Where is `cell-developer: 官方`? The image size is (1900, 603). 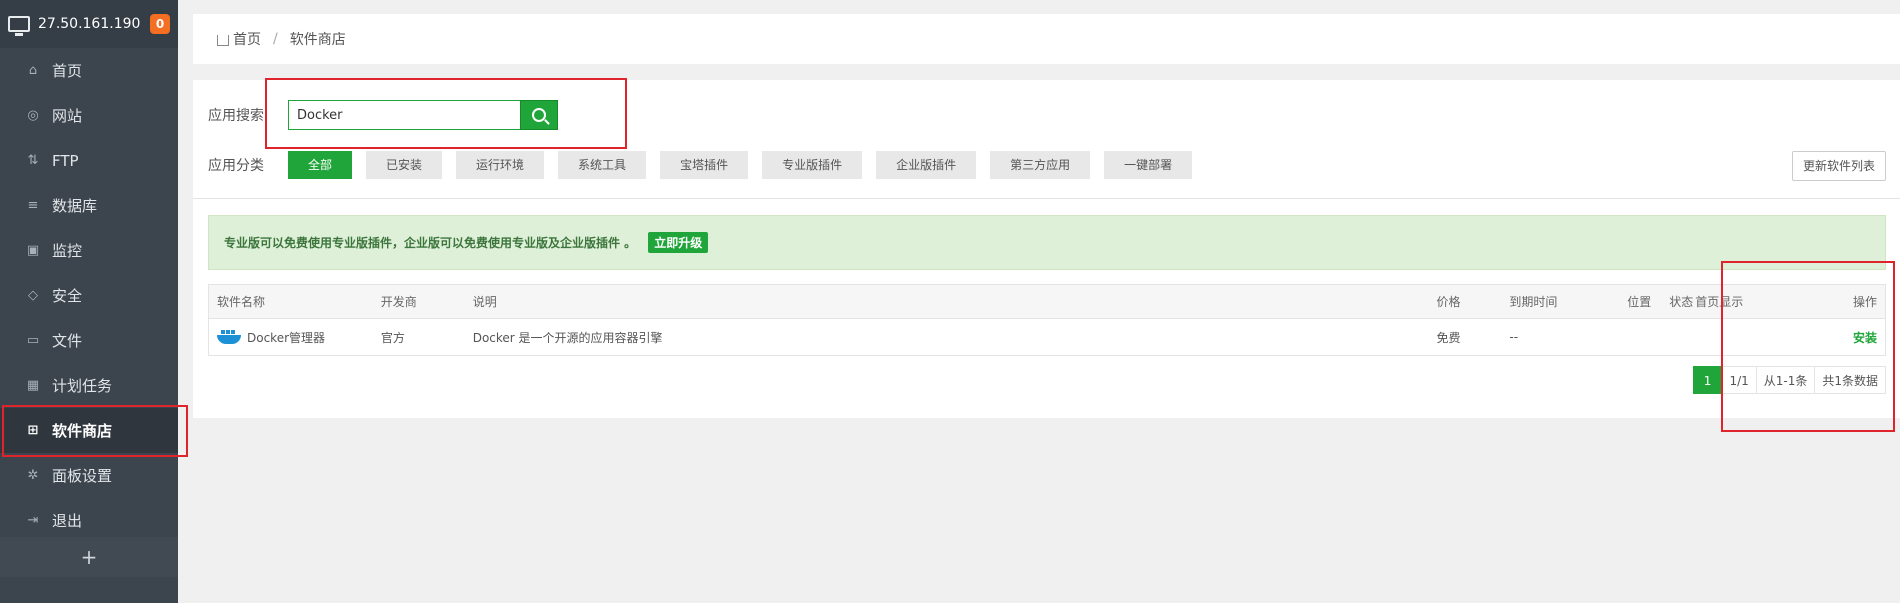 cell-developer: 官方 is located at coordinates (392, 337).